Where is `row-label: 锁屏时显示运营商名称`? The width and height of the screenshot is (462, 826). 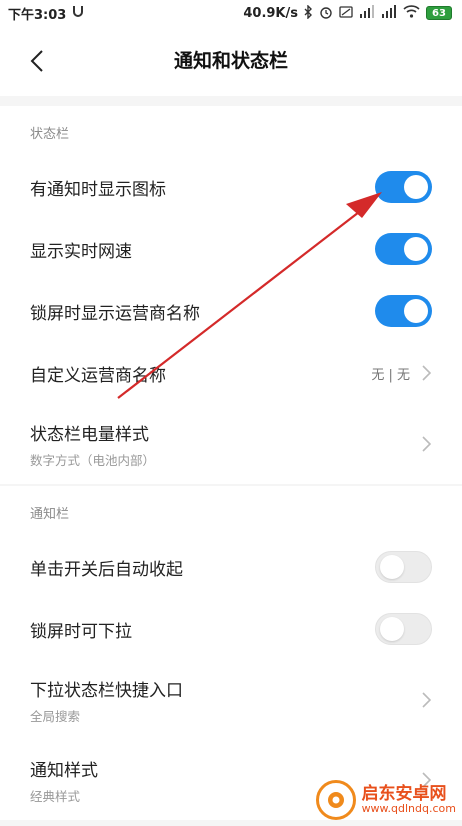
row-label: 锁屏时显示运营商名称 is located at coordinates (115, 313).